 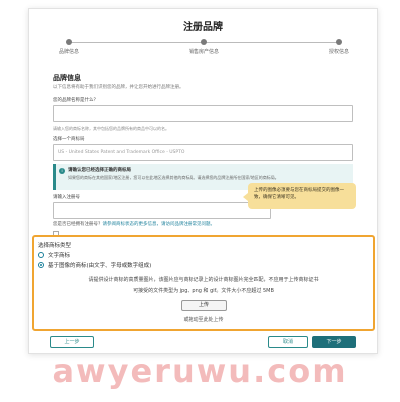 What do you see at coordinates (69, 47) in the screenshot?
I see `step-brand-info: 品牌信息` at bounding box center [69, 47].